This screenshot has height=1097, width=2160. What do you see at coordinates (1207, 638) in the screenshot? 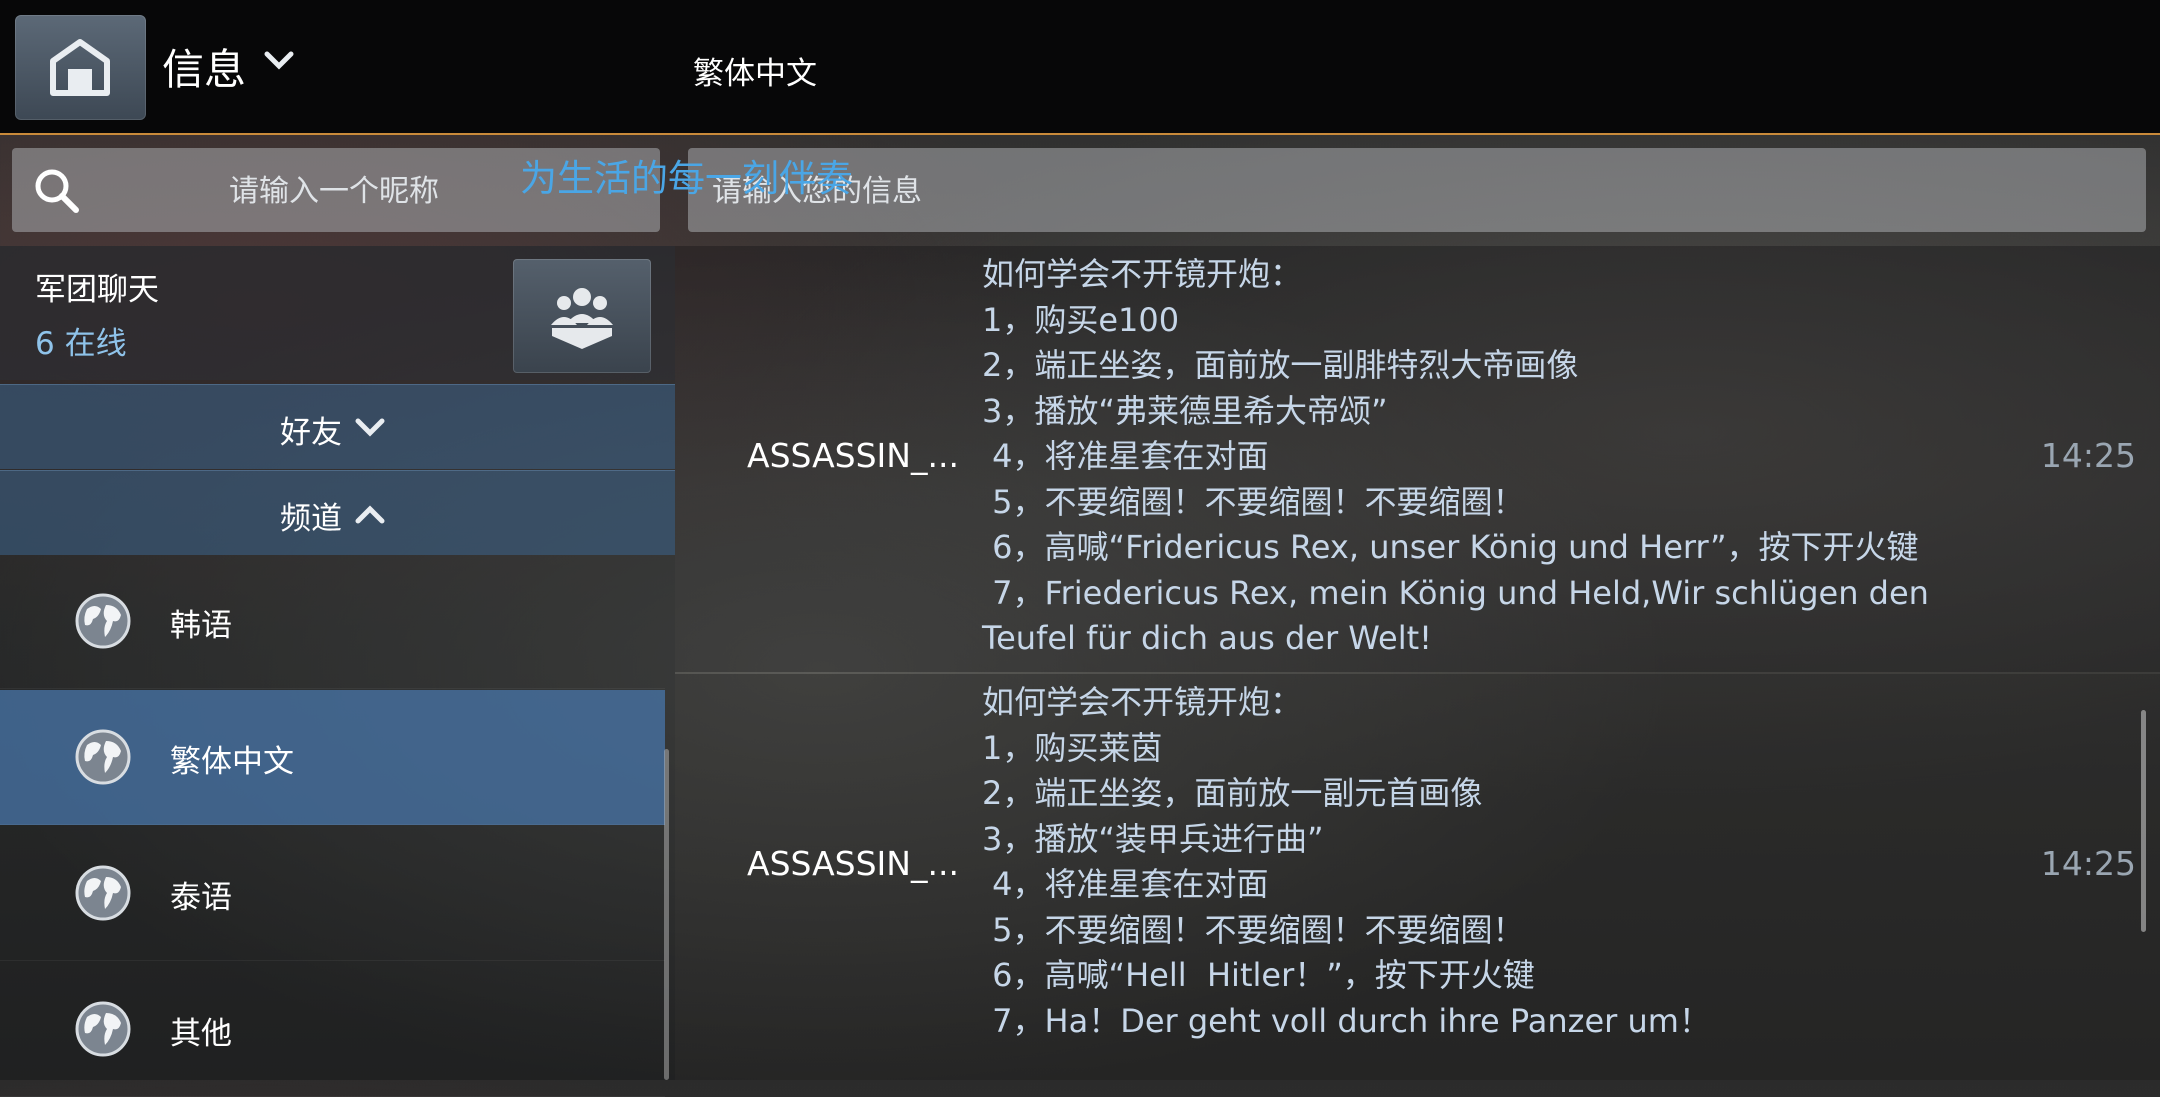
I see `message-line: Teufel für dich aus der Welt!` at bounding box center [1207, 638].